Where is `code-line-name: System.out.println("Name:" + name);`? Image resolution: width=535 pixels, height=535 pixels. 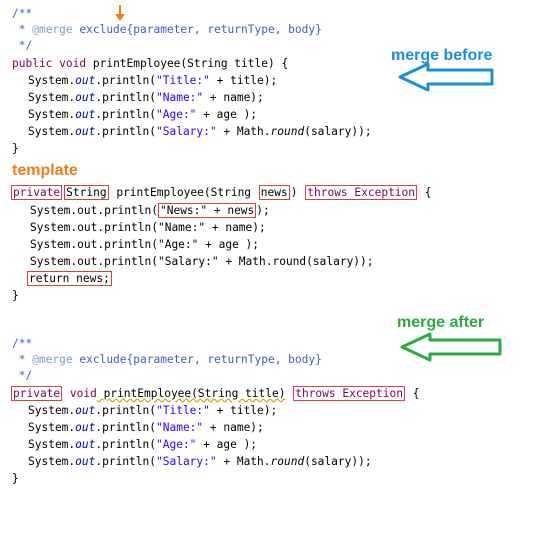
code-line-name: System.out.println("Name:" + name); is located at coordinates (138, 98).